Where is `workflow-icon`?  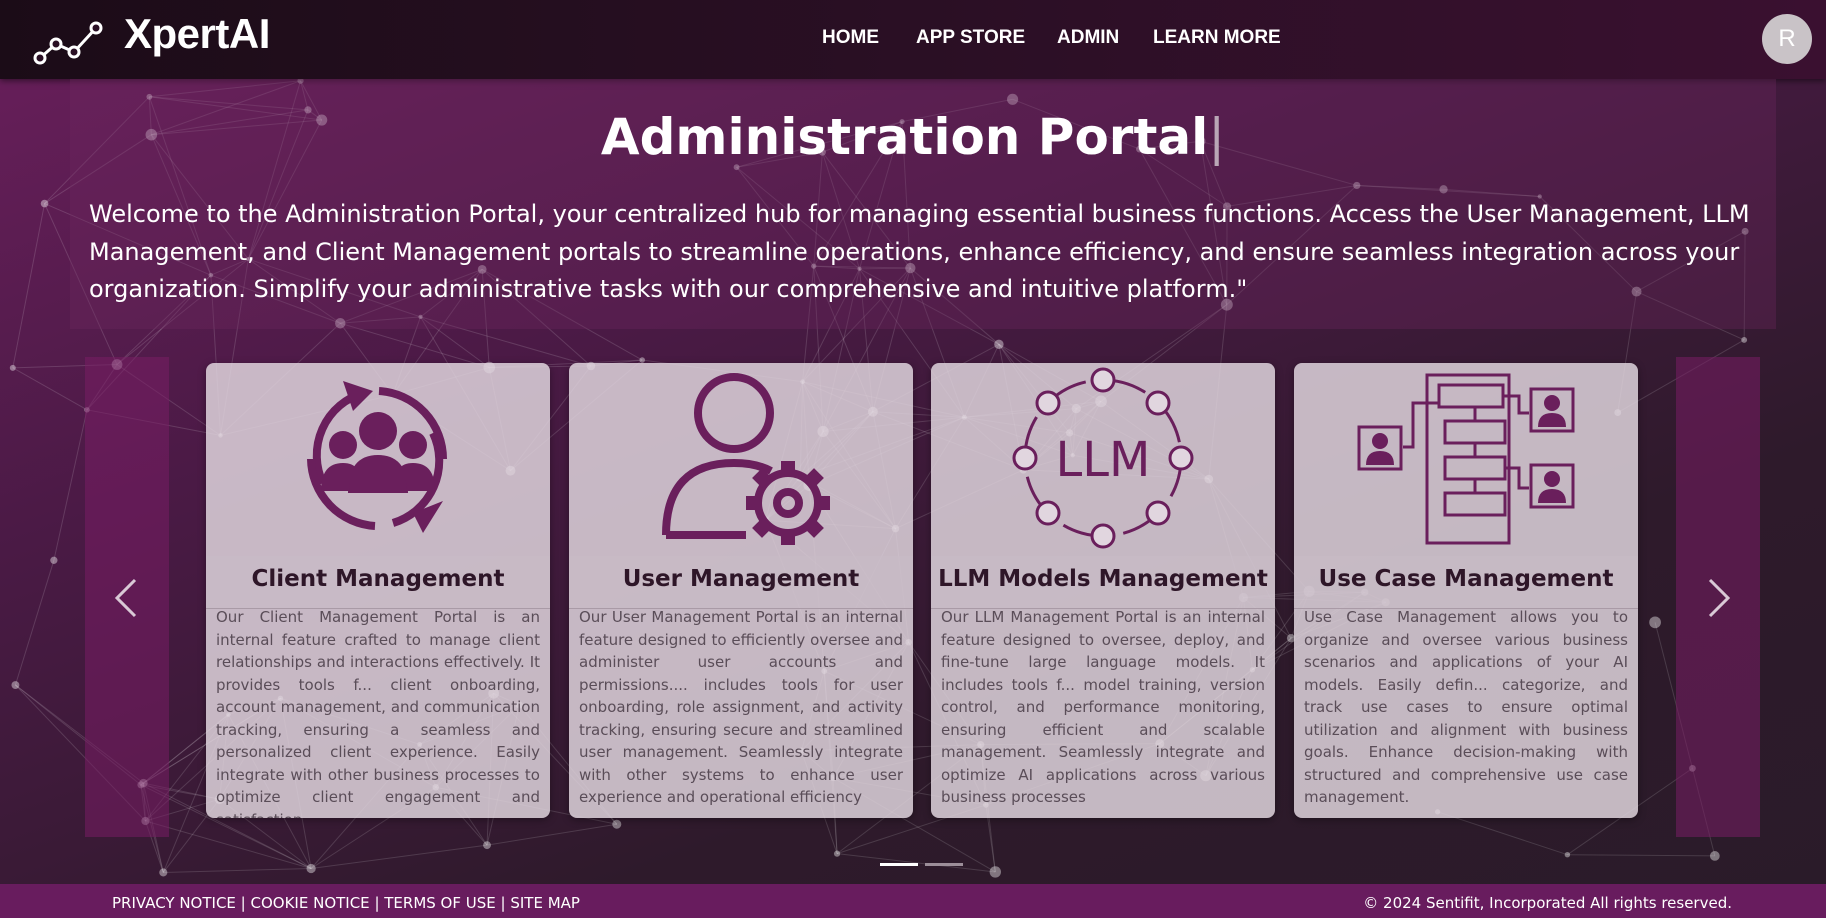
workflow-icon is located at coordinates (1466, 459).